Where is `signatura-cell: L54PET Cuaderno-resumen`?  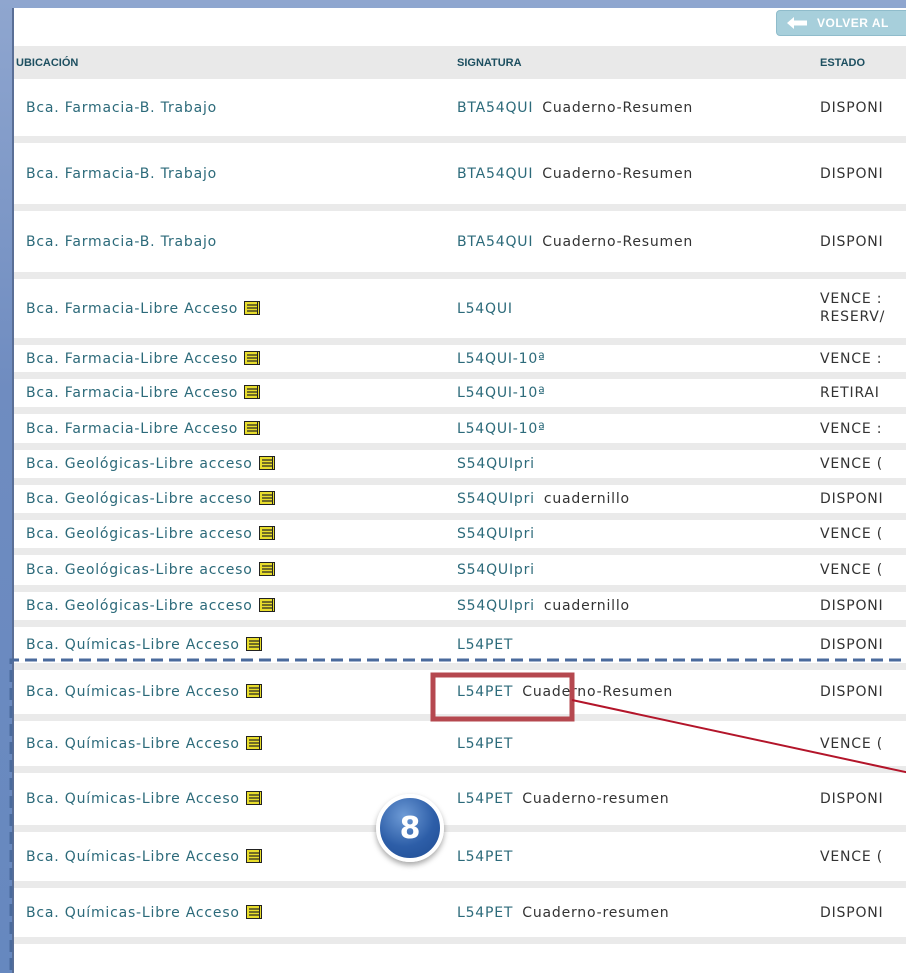
signatura-cell: L54PET Cuaderno-resumen is located at coordinates (563, 913).